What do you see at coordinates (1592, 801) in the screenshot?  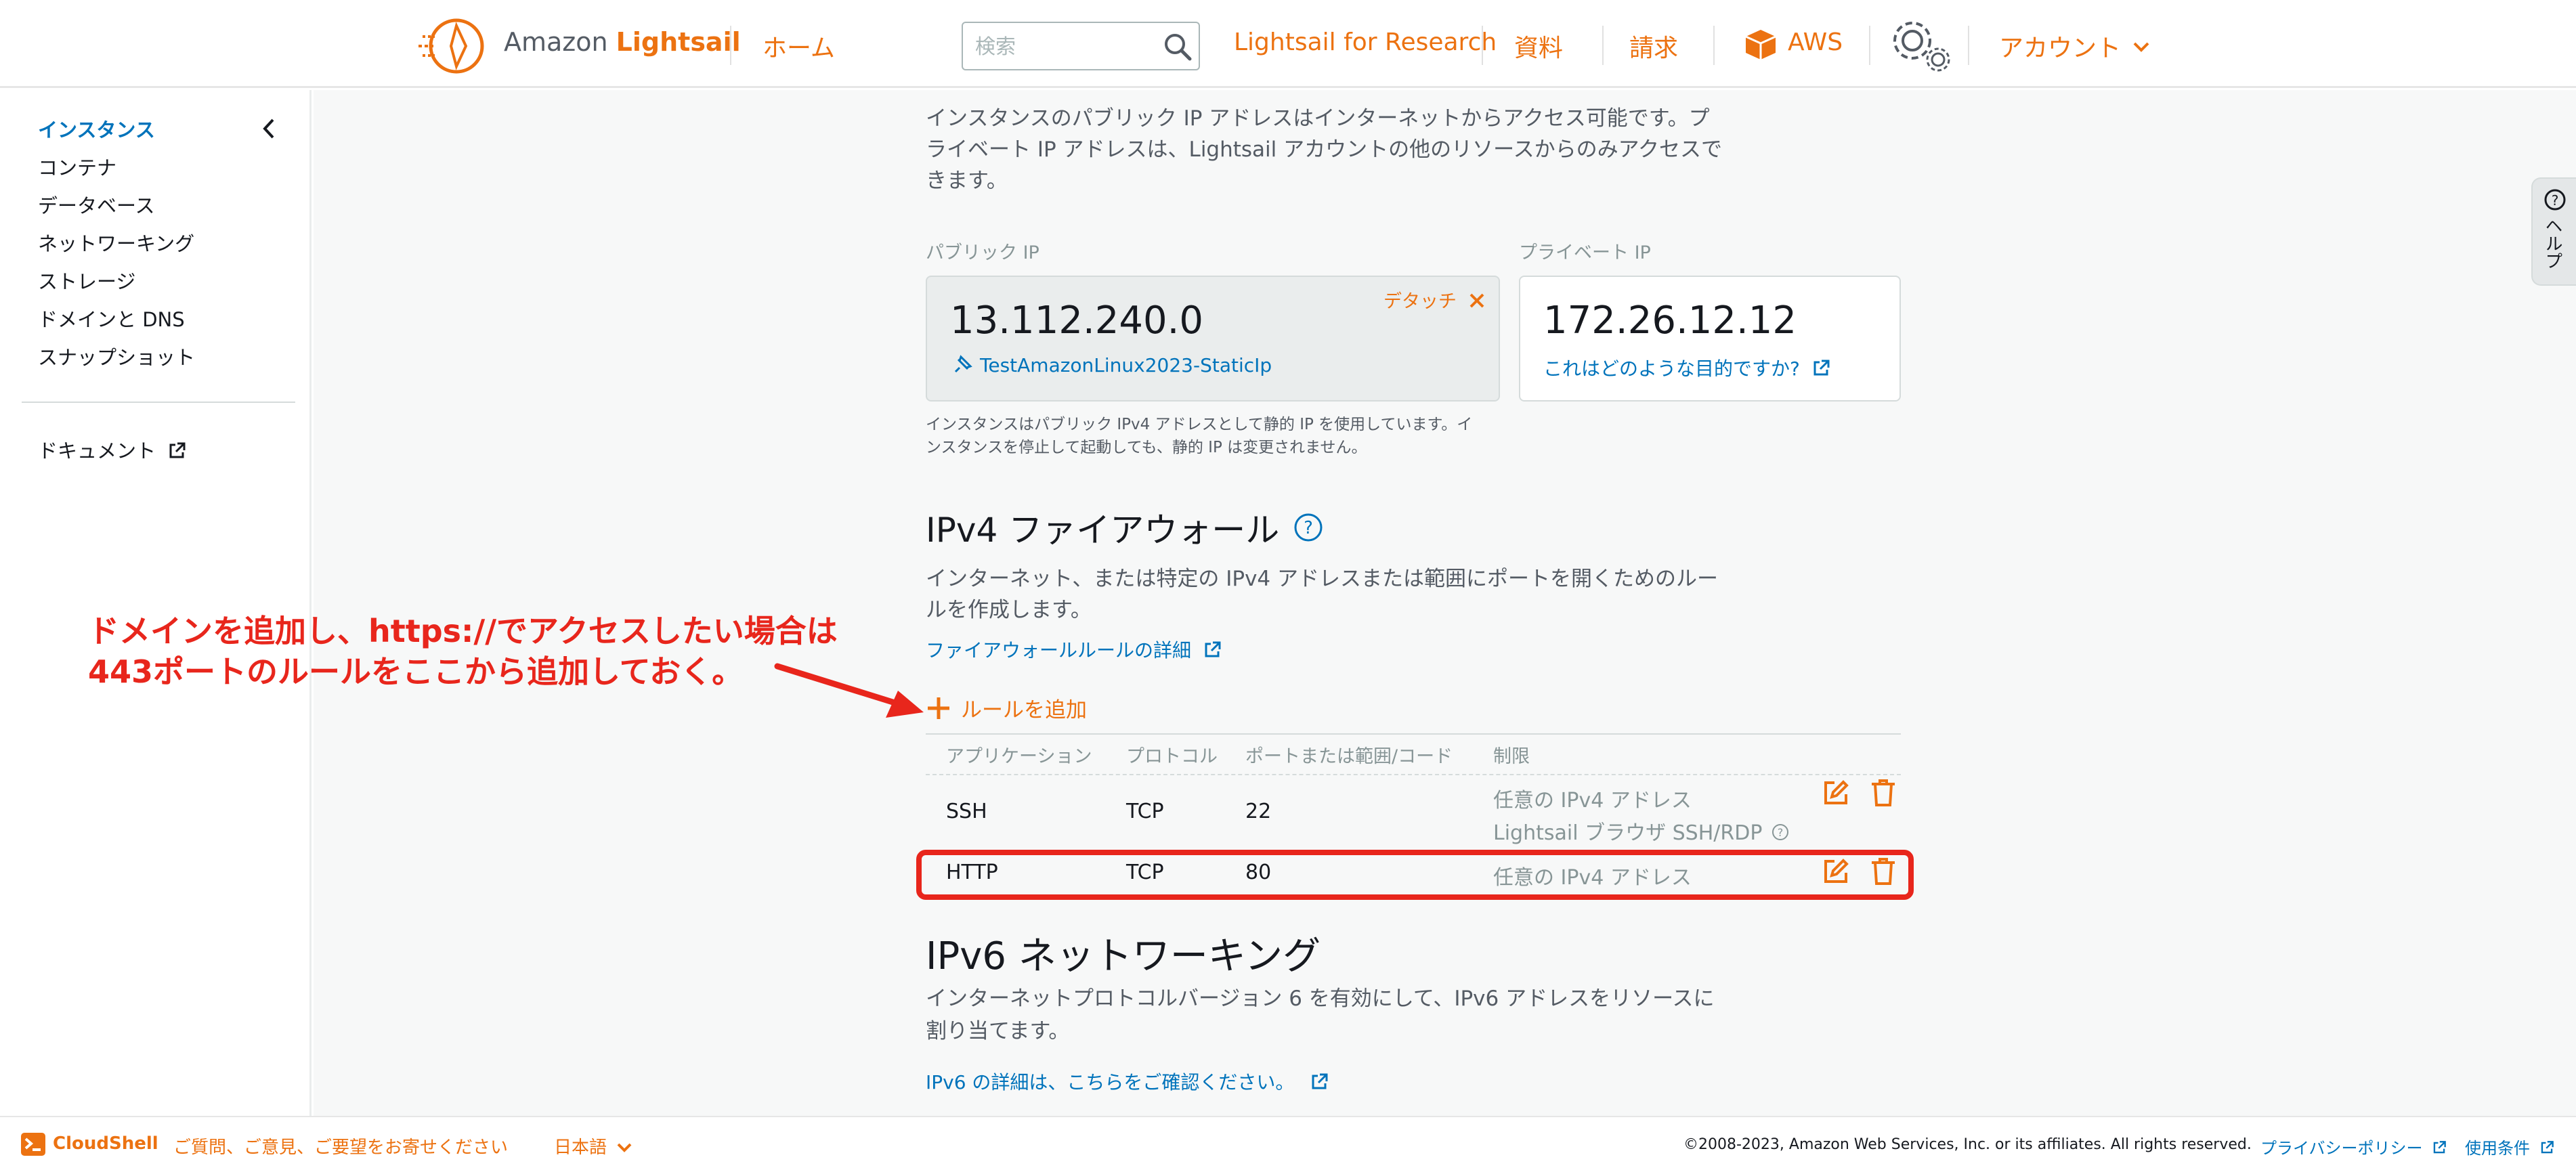 I see `rule-ssh-restriction: 任意の IPv4 アドレス` at bounding box center [1592, 801].